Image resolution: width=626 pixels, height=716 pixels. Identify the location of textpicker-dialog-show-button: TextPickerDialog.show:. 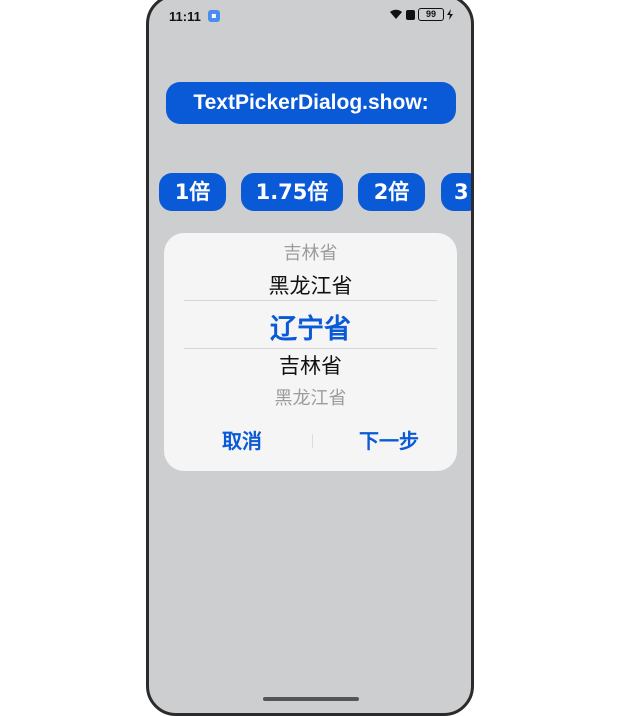
(311, 103).